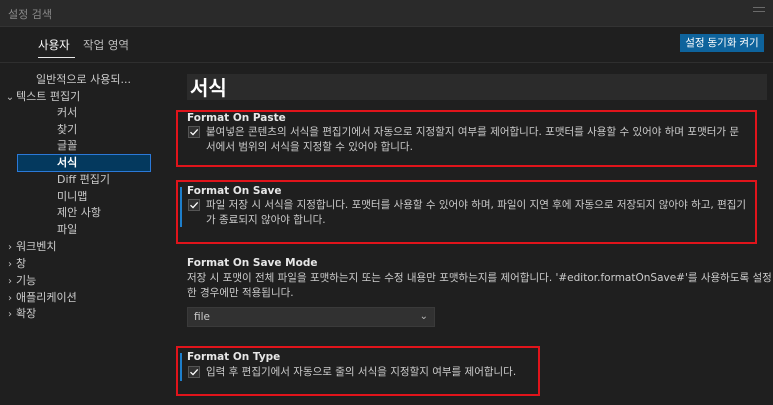 The width and height of the screenshot is (773, 405). I want to click on tree-item-label: 제안 사항, so click(79, 212).